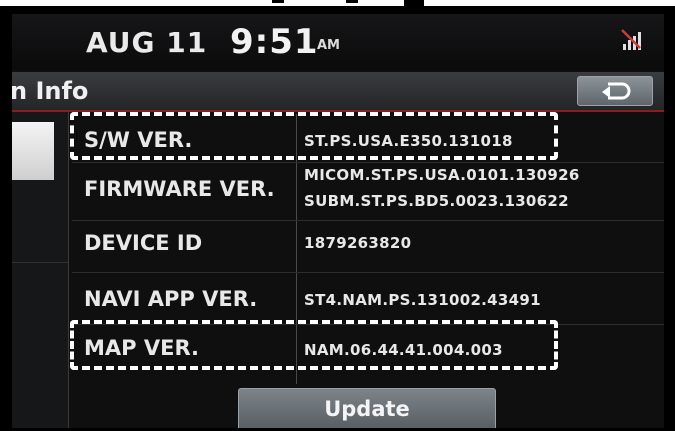 The width and height of the screenshot is (675, 431). What do you see at coordinates (179, 189) in the screenshot?
I see `firmware-version-label: FIRMWARE VER.` at bounding box center [179, 189].